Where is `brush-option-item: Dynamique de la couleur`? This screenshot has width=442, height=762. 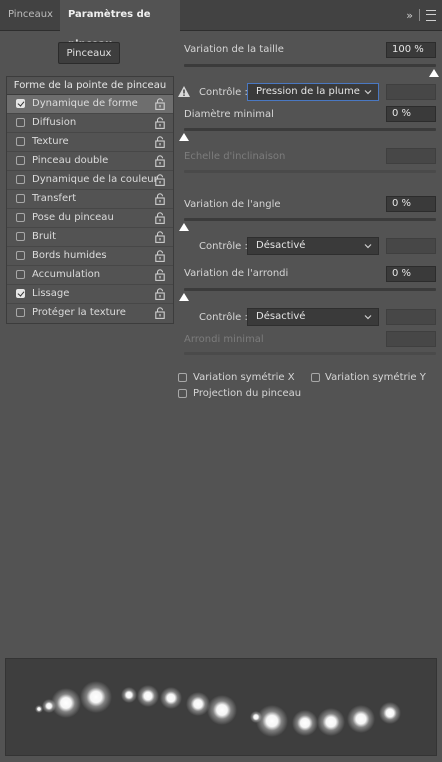 brush-option-item: Dynamique de la couleur is located at coordinates (90, 180).